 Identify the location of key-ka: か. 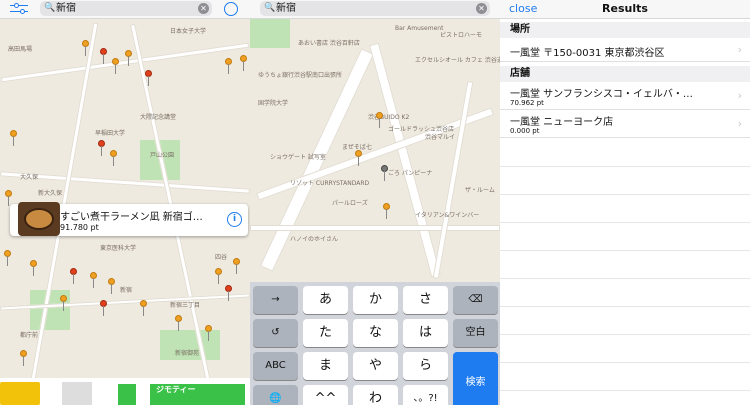
(375, 300).